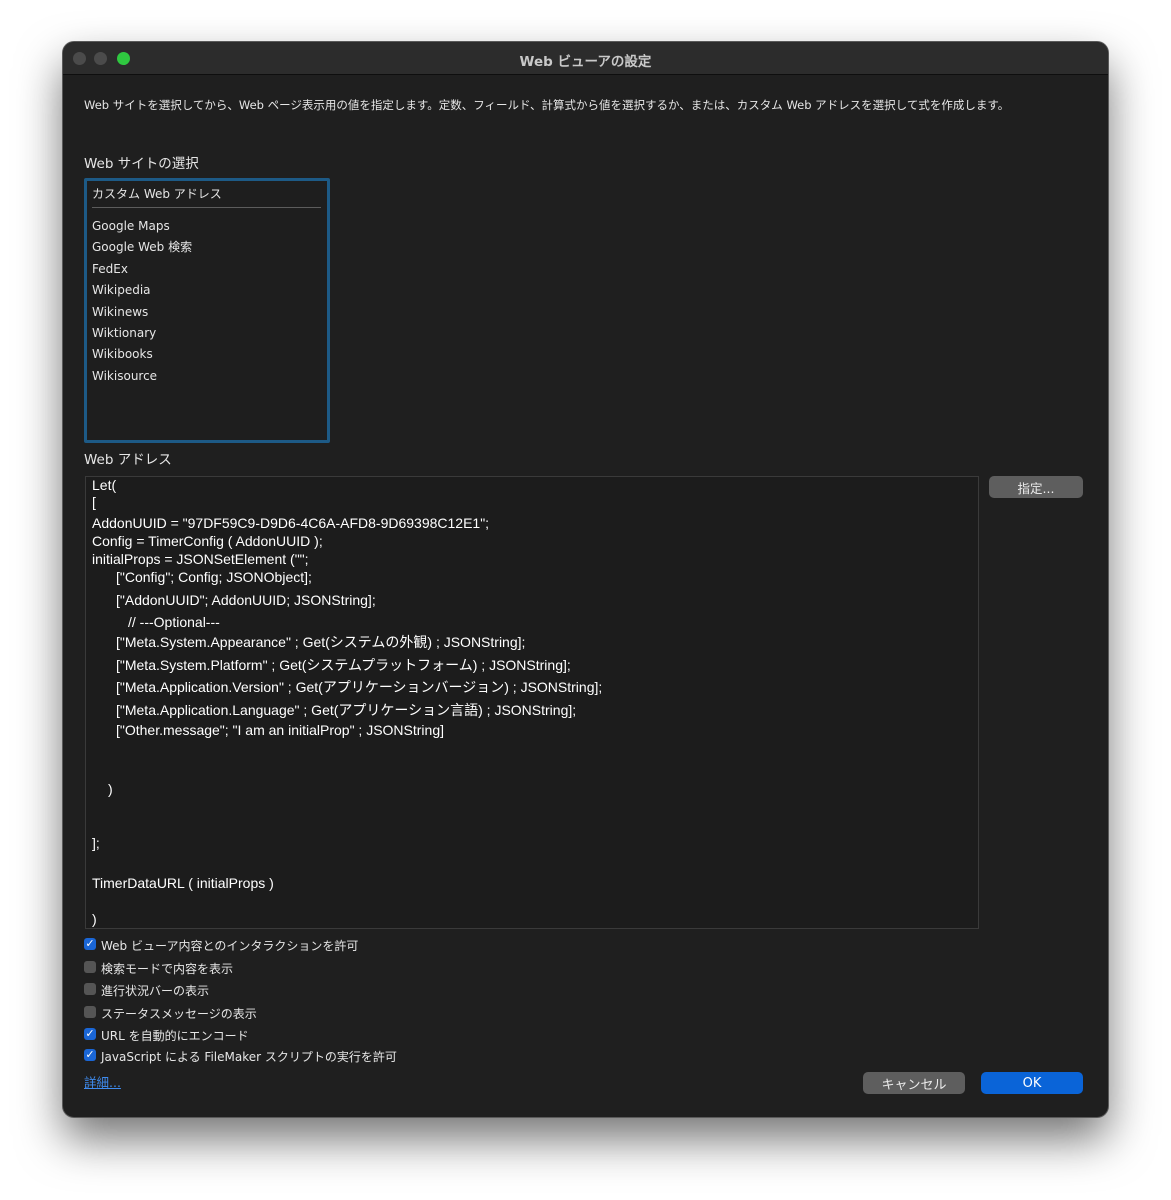 The image size is (1171, 1200). I want to click on list-item-wikinews: Wikinews, so click(142, 312).